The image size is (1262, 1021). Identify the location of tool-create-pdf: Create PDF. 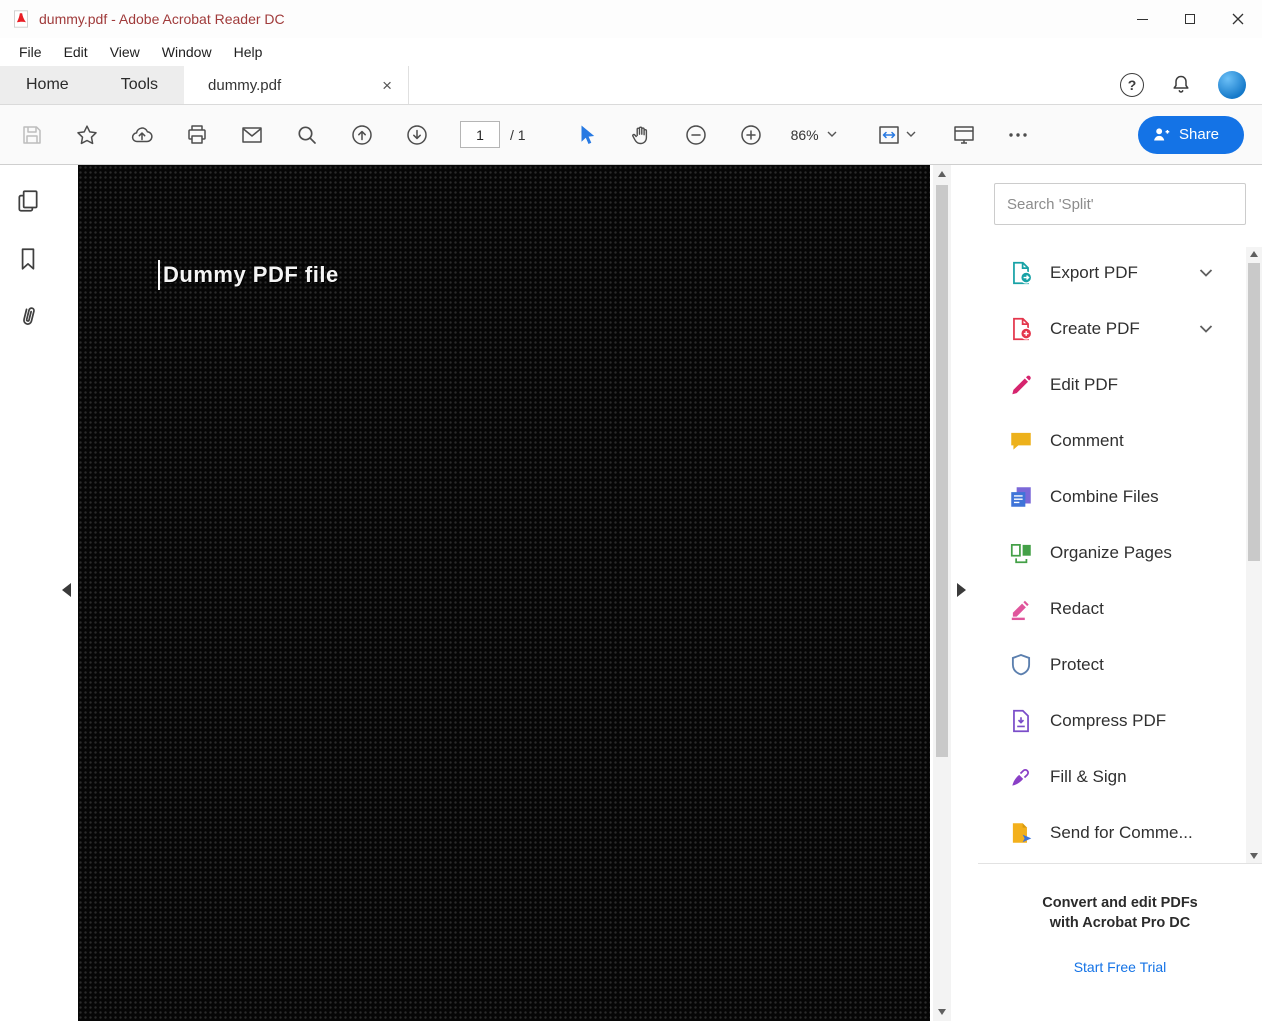
(1120, 329).